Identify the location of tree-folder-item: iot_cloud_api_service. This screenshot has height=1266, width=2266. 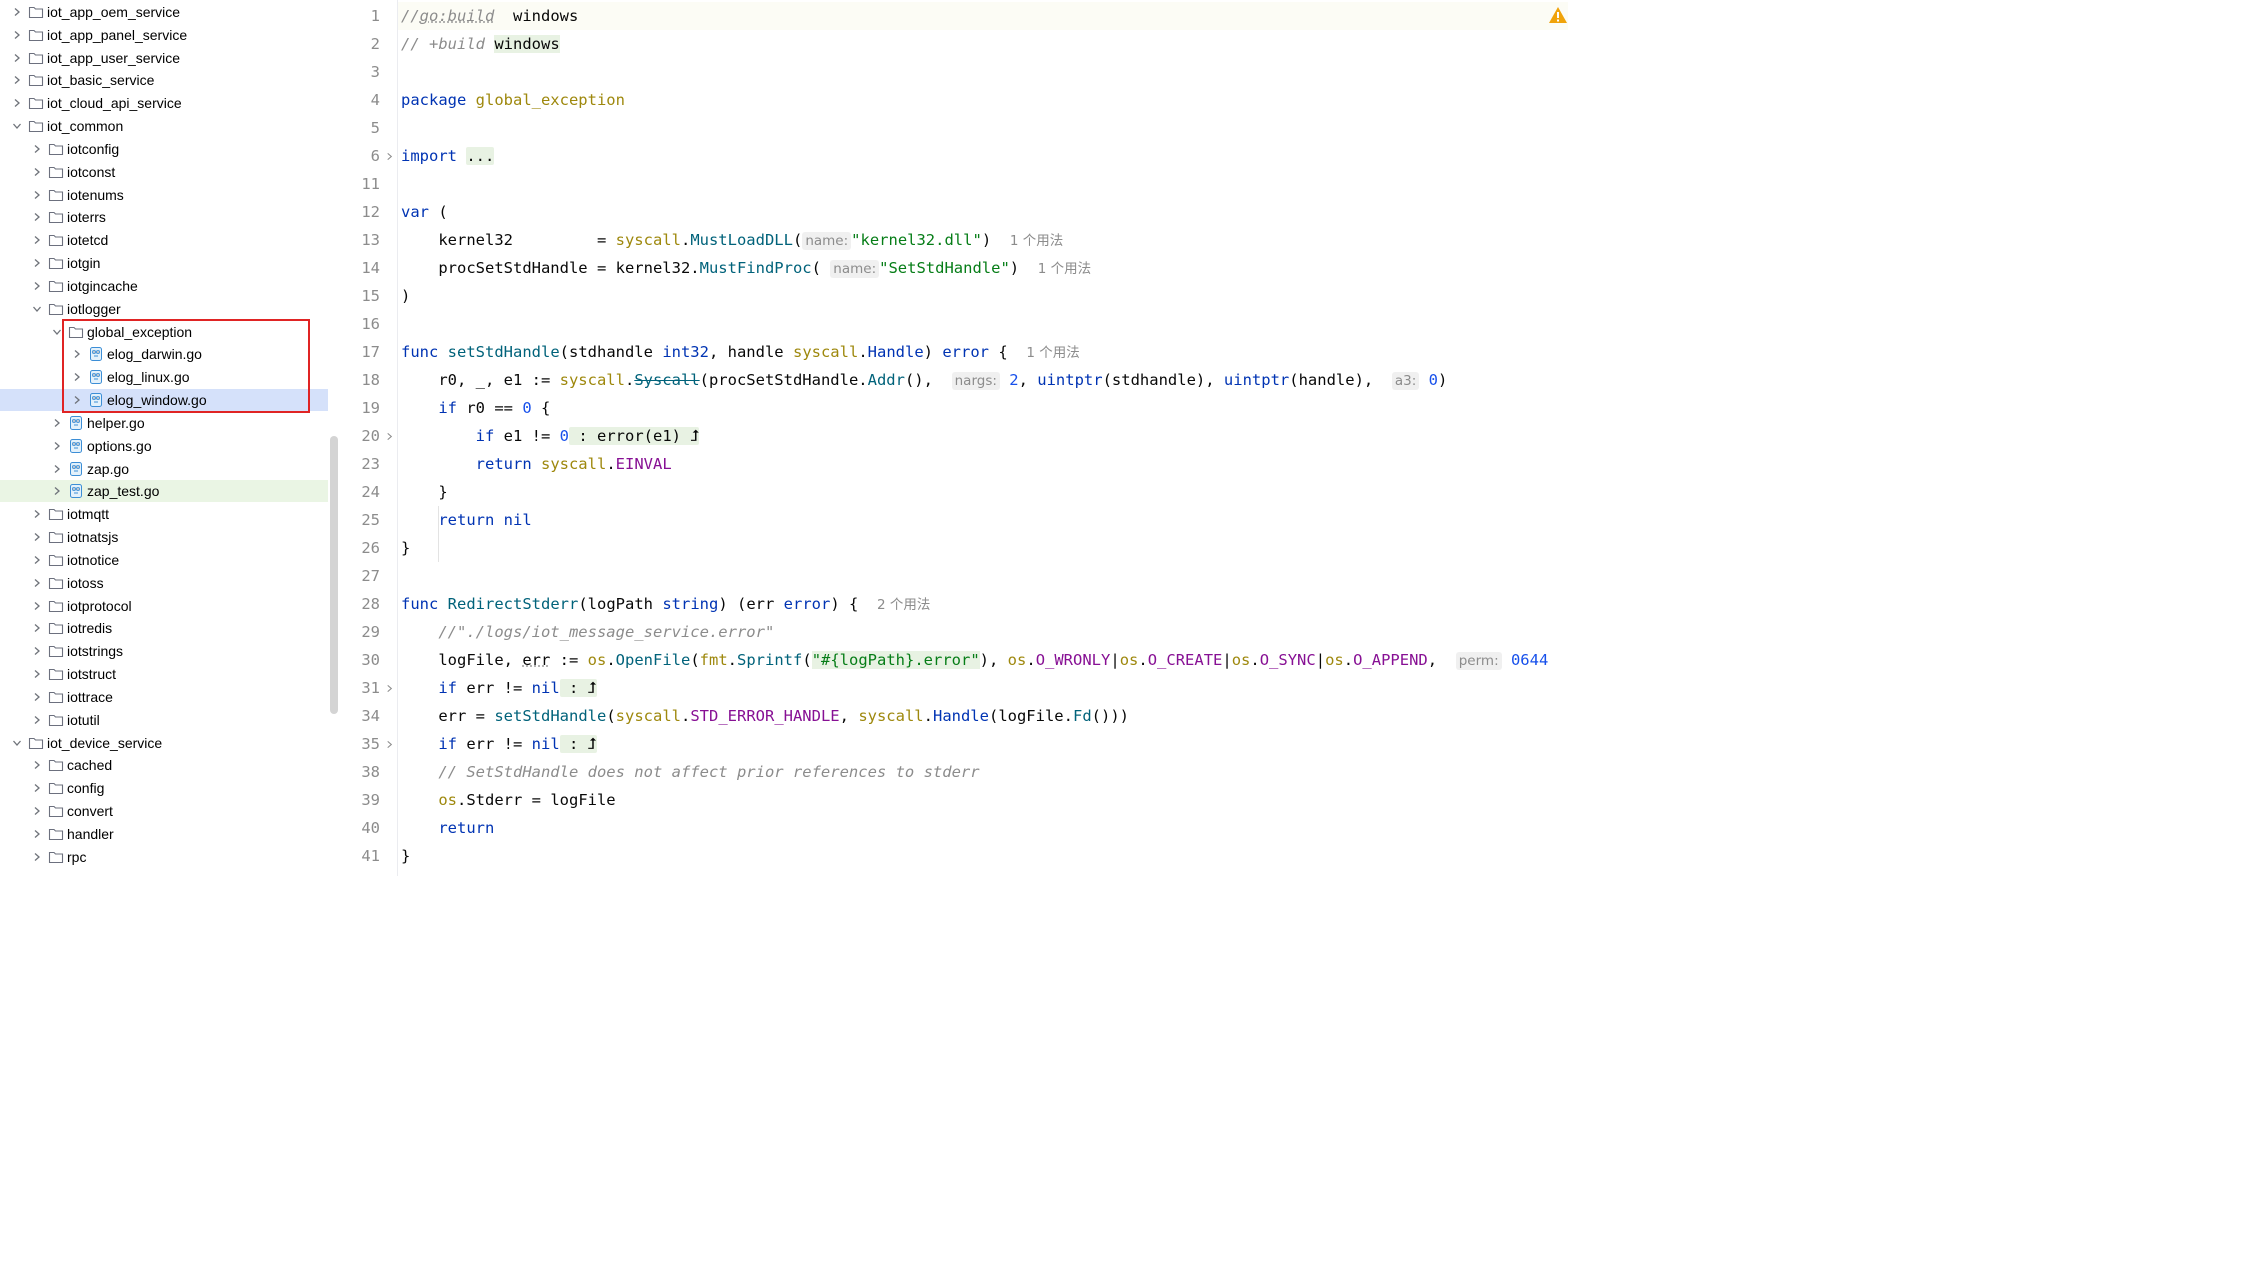
(164, 103).